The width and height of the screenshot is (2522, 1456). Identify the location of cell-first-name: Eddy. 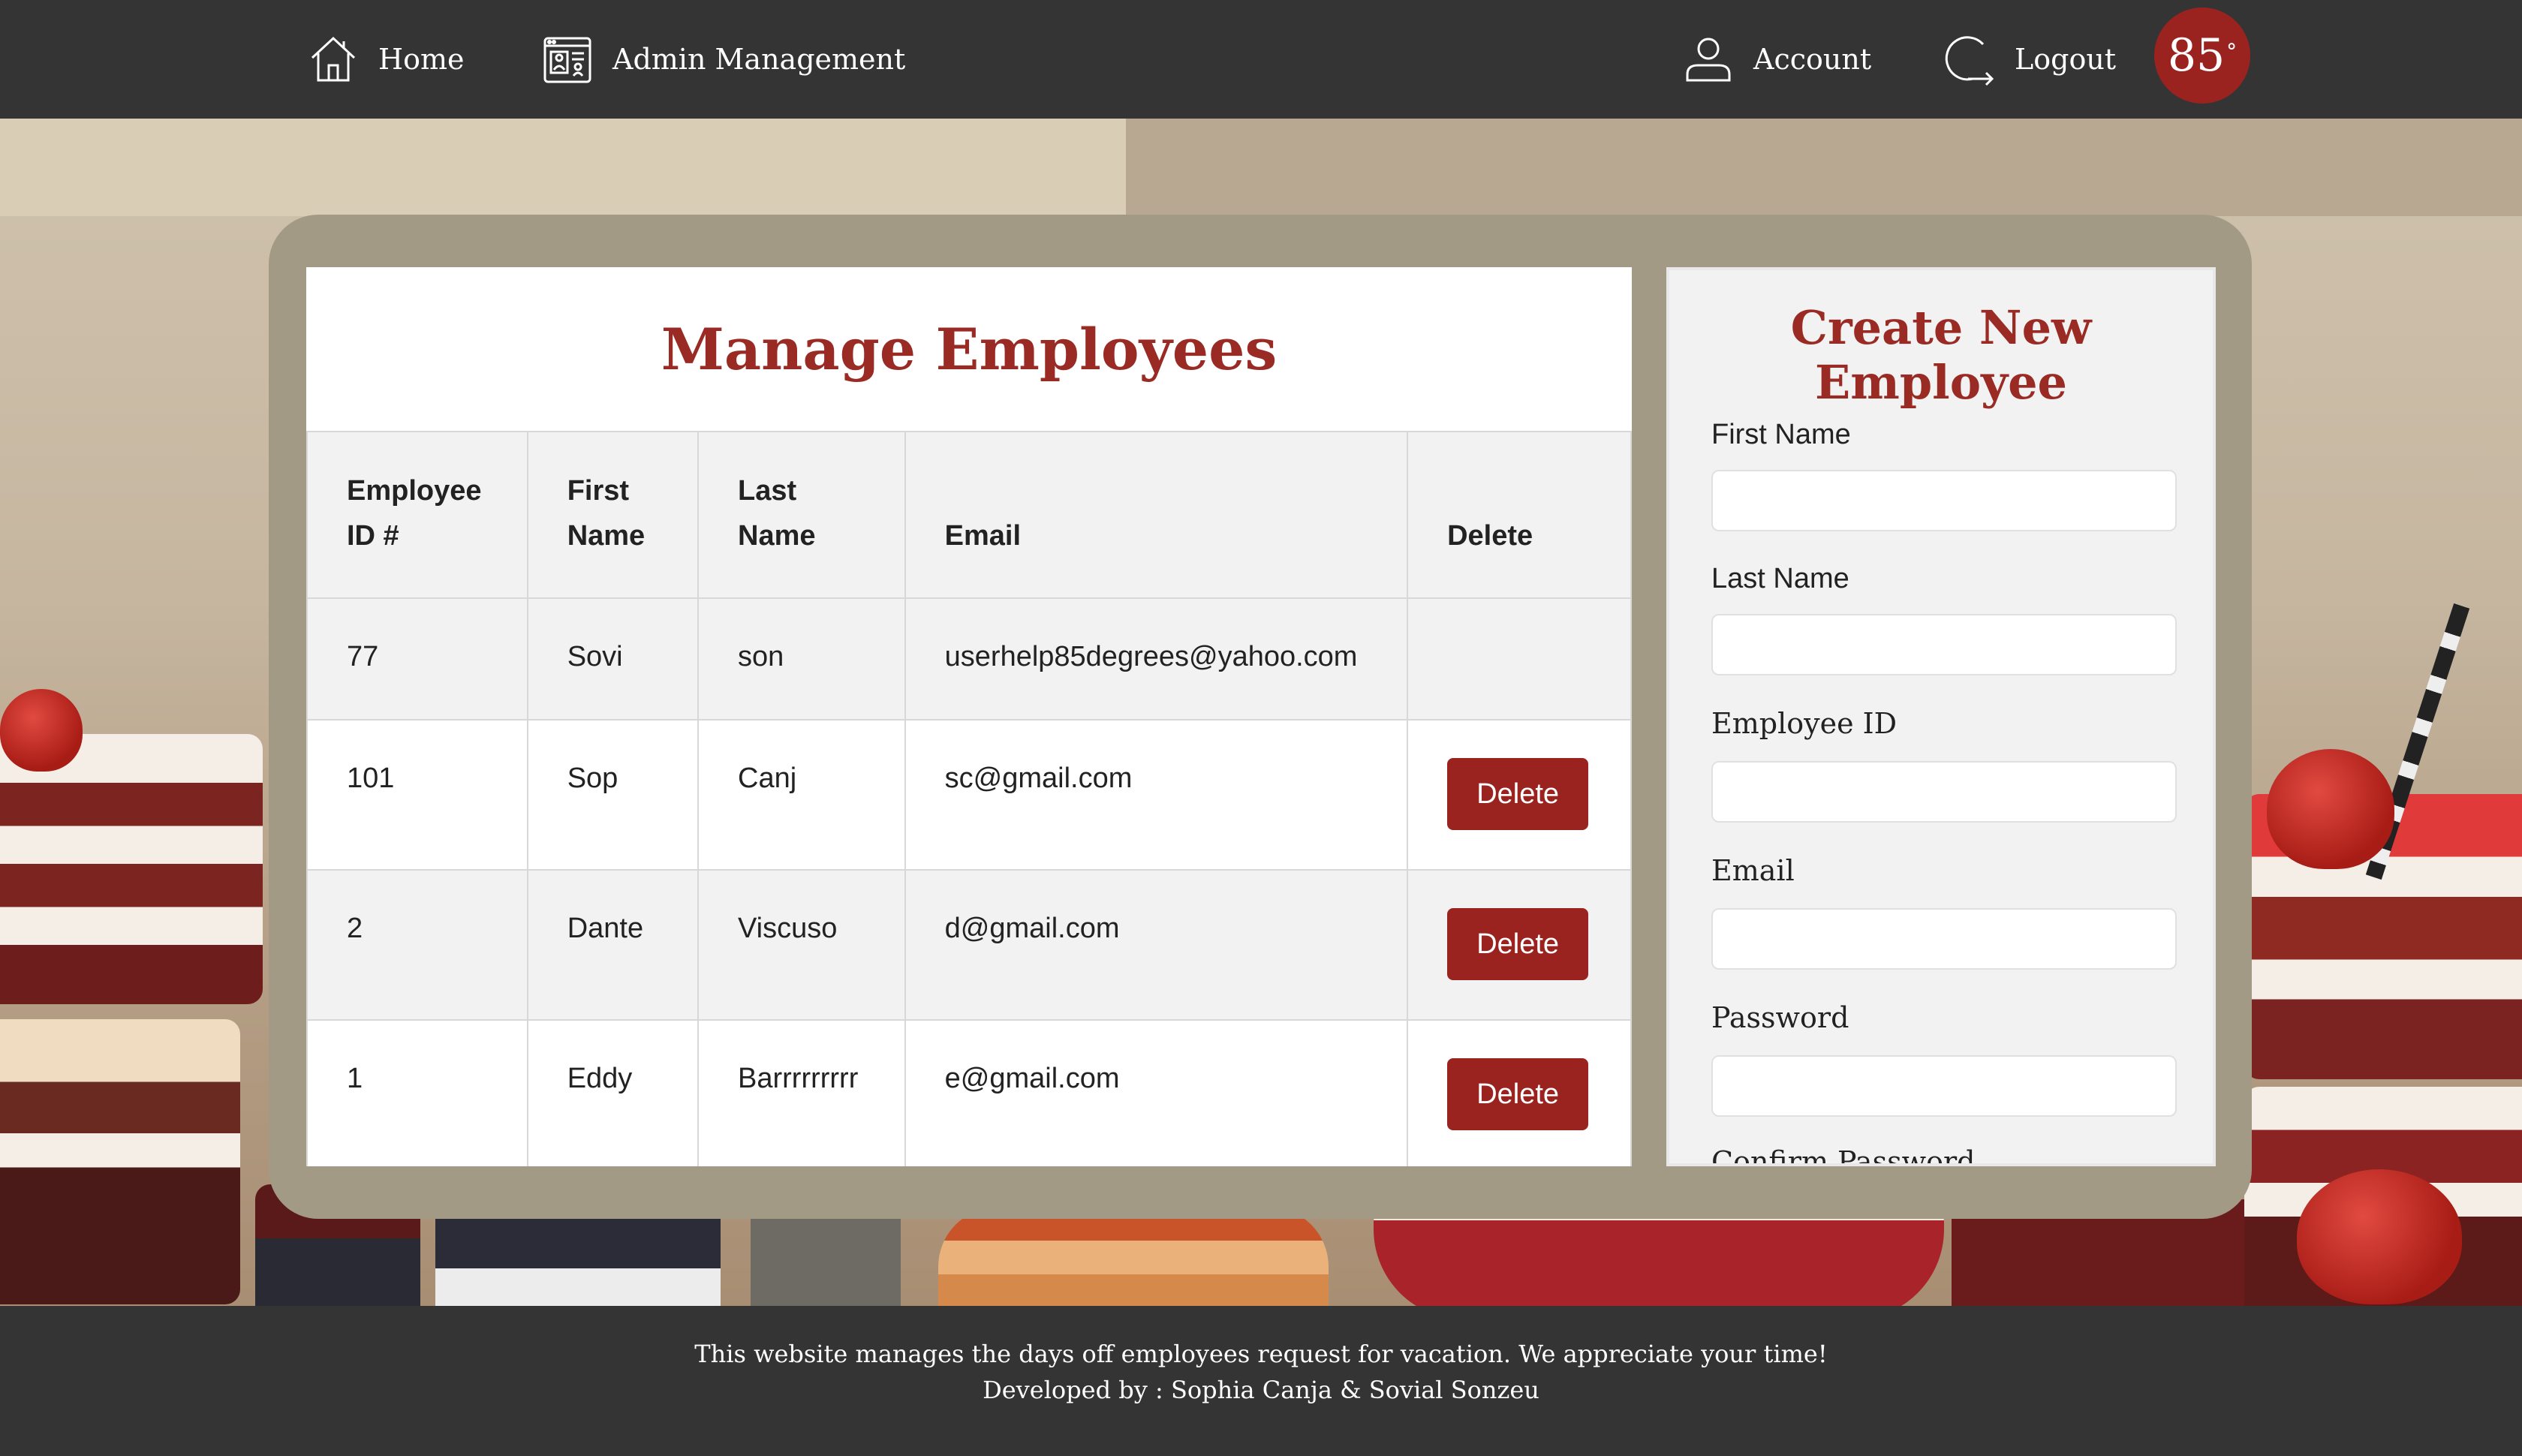
(613, 1092).